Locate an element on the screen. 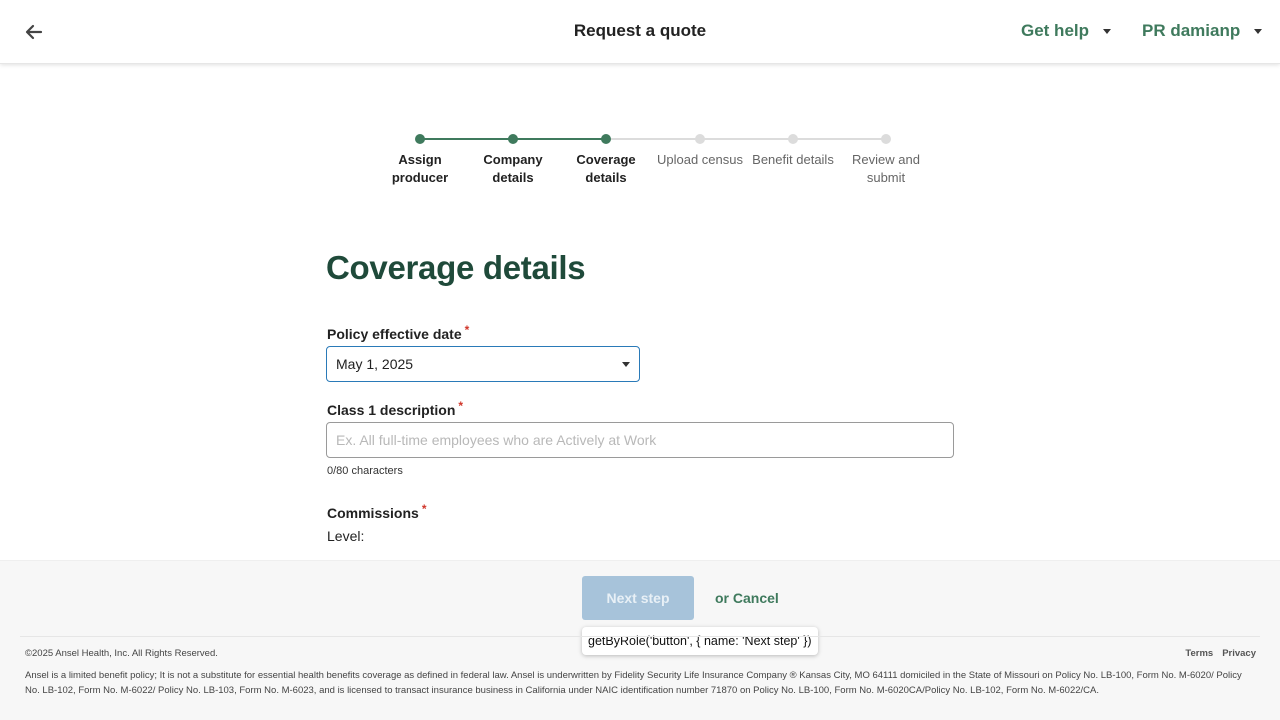 This screenshot has width=1280, height=720. privacy-link: Privacy is located at coordinates (1239, 653).